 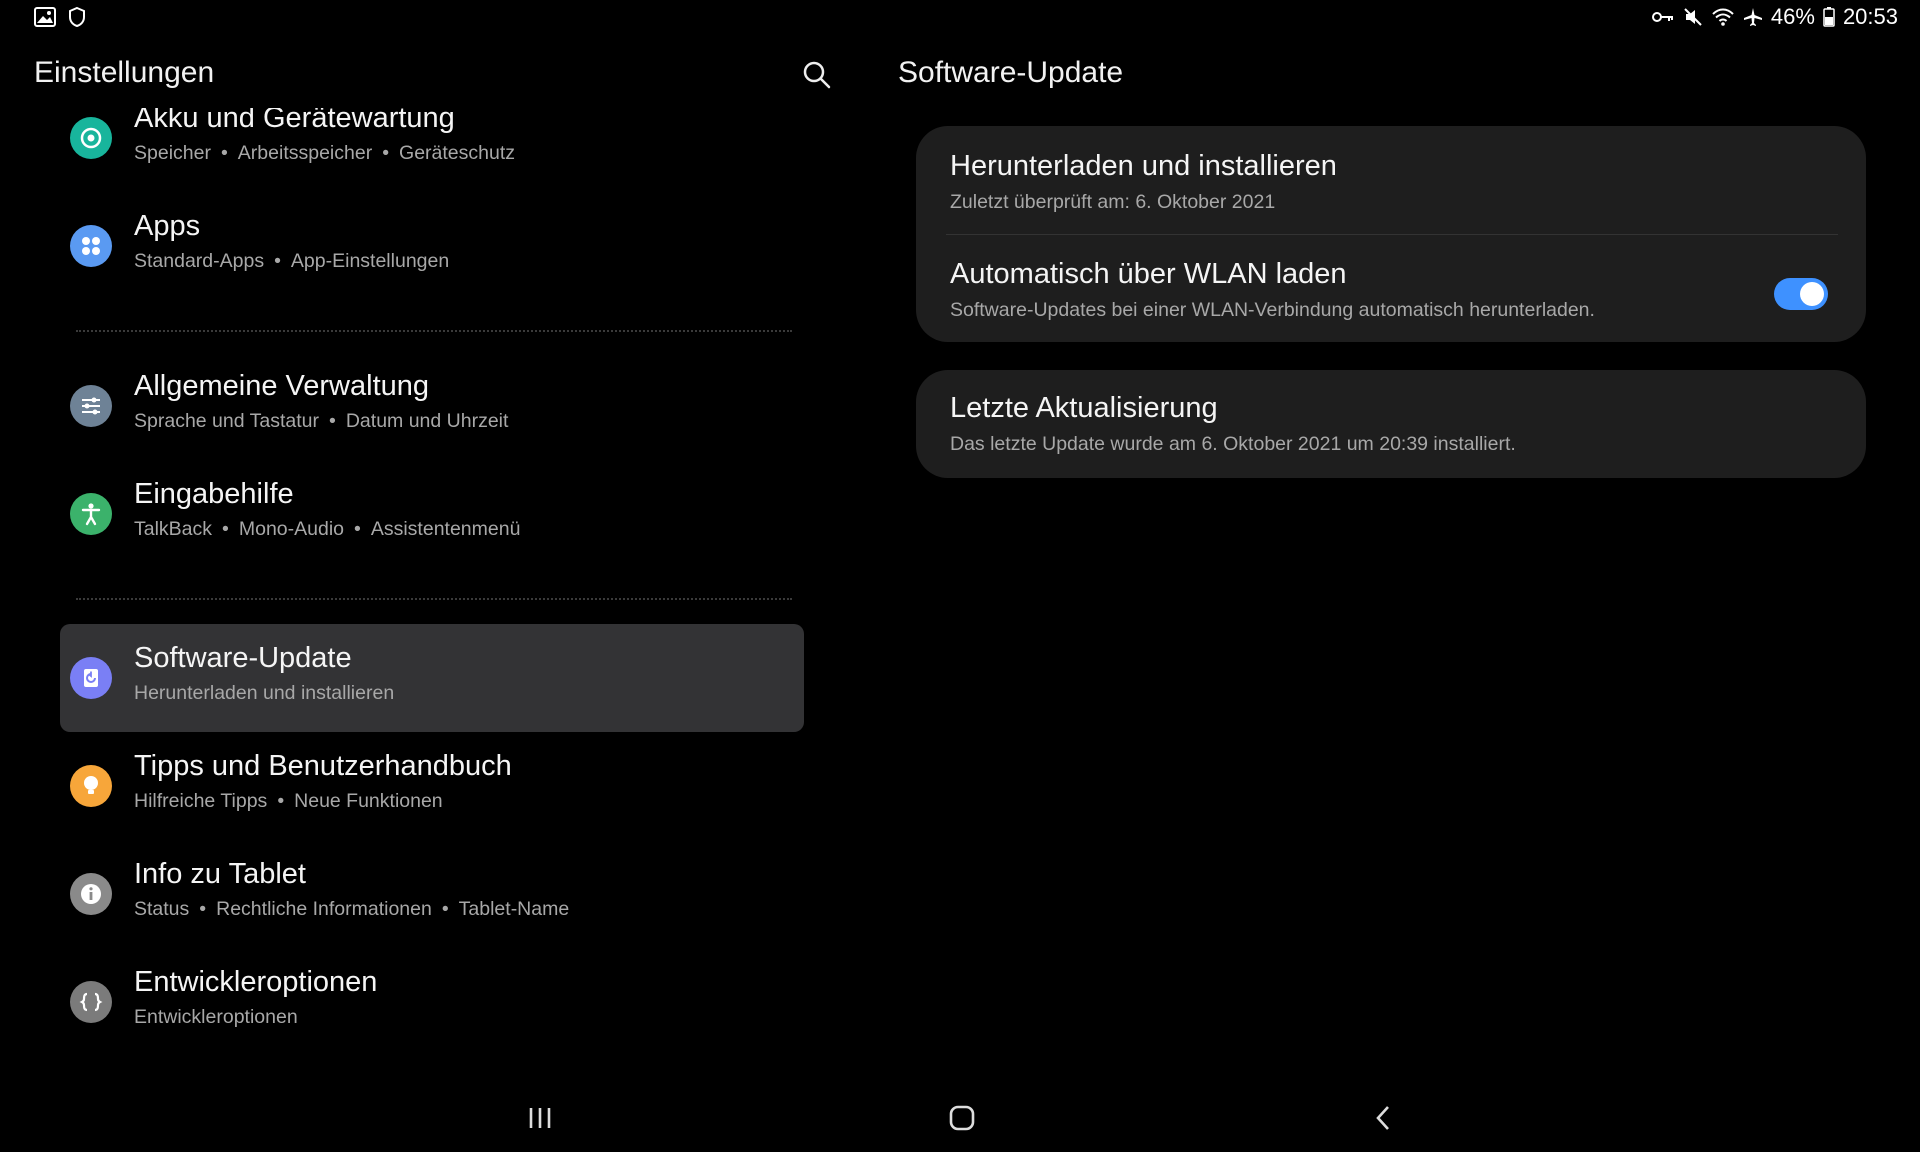 I want to click on key-icon, so click(x=1663, y=17).